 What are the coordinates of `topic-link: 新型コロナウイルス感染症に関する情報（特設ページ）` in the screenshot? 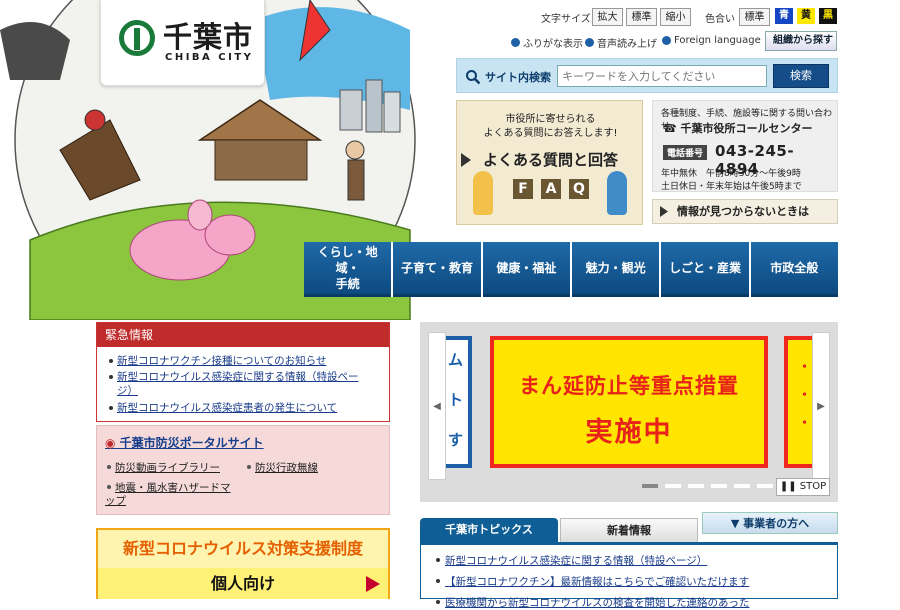 It's located at (571, 560).